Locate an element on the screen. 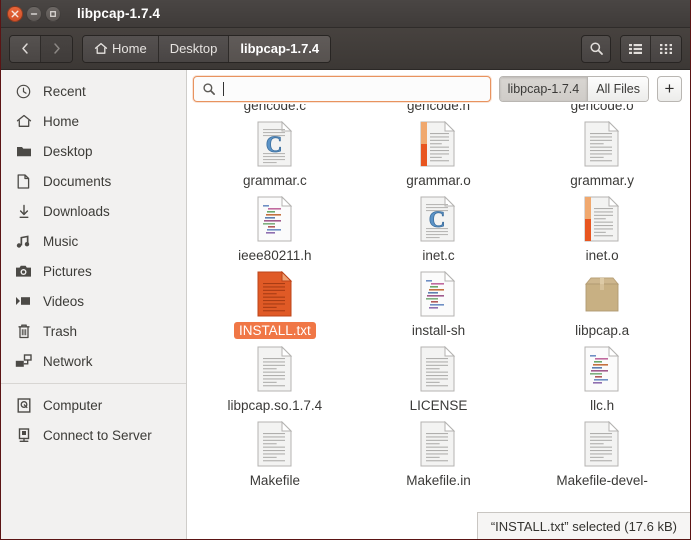  maximize-button is located at coordinates (53, 13).